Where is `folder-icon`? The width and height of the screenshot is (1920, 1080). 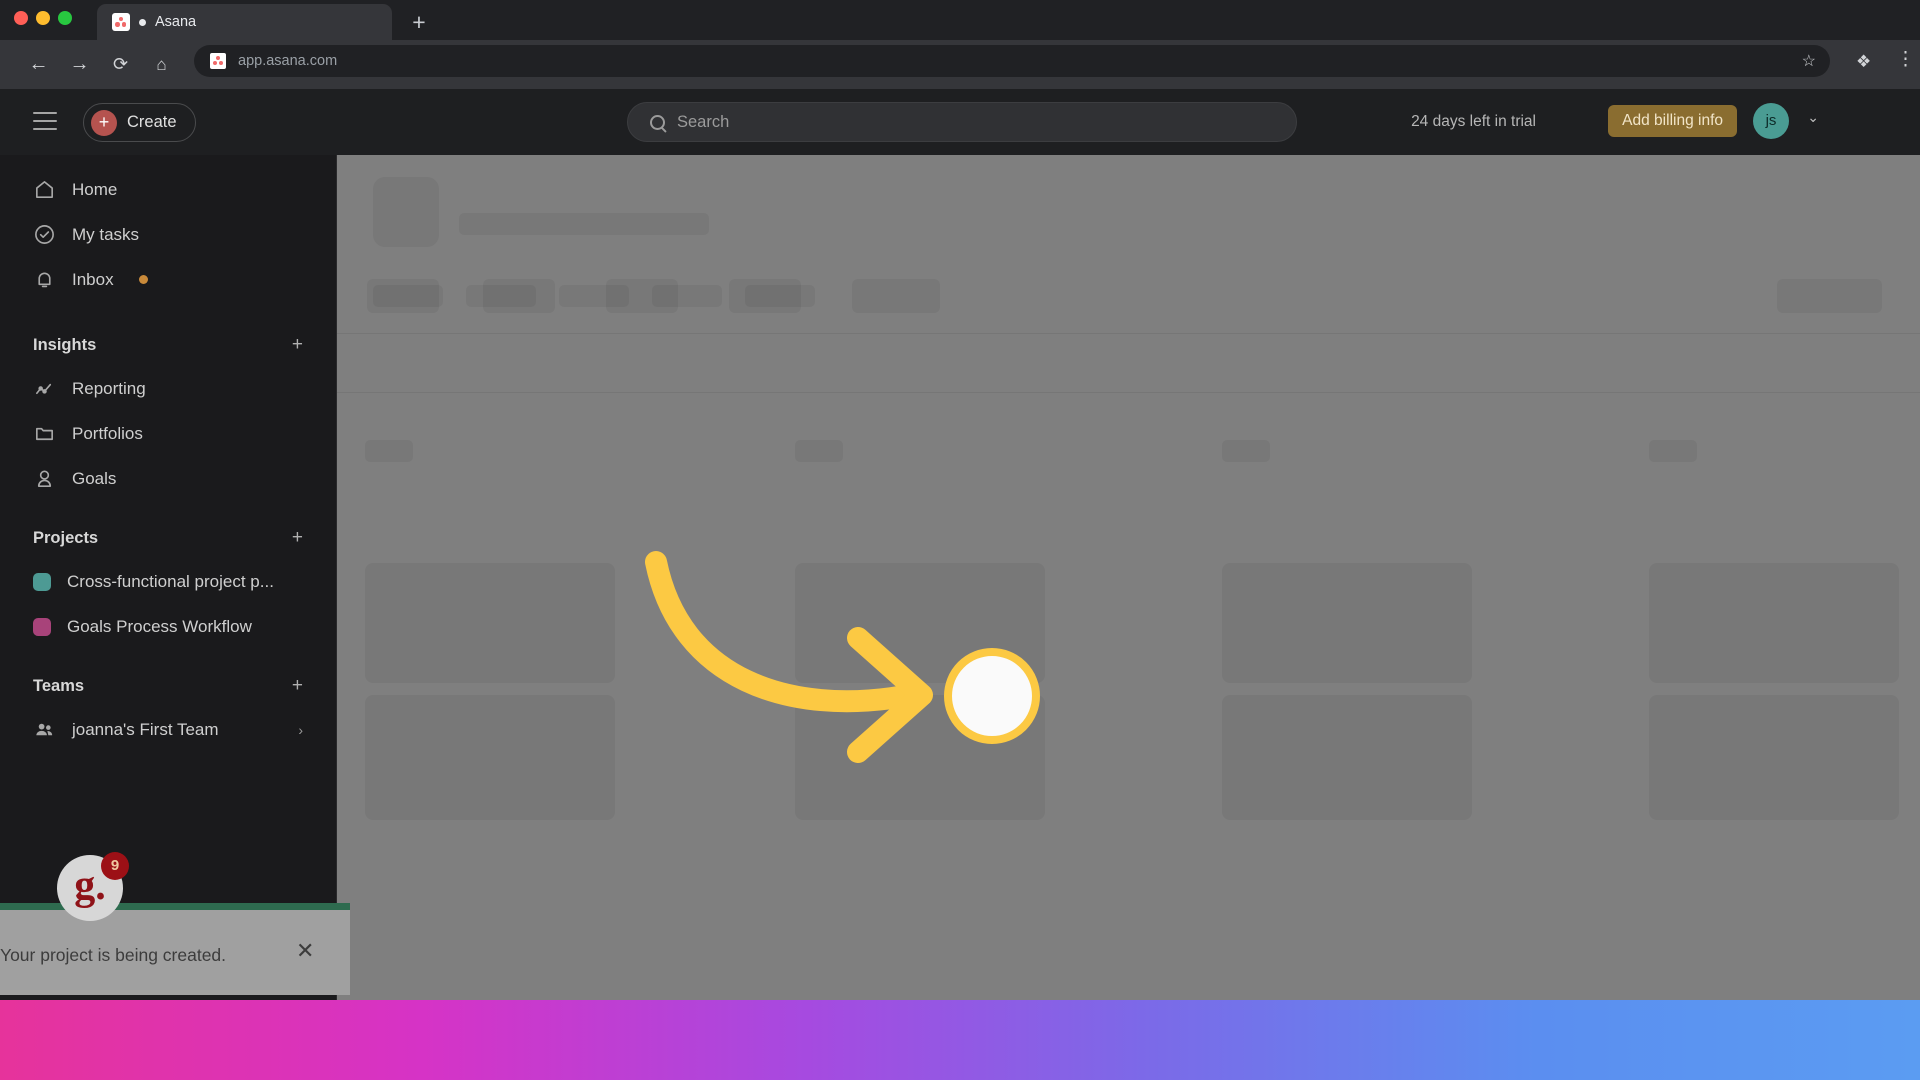
folder-icon is located at coordinates (44, 433).